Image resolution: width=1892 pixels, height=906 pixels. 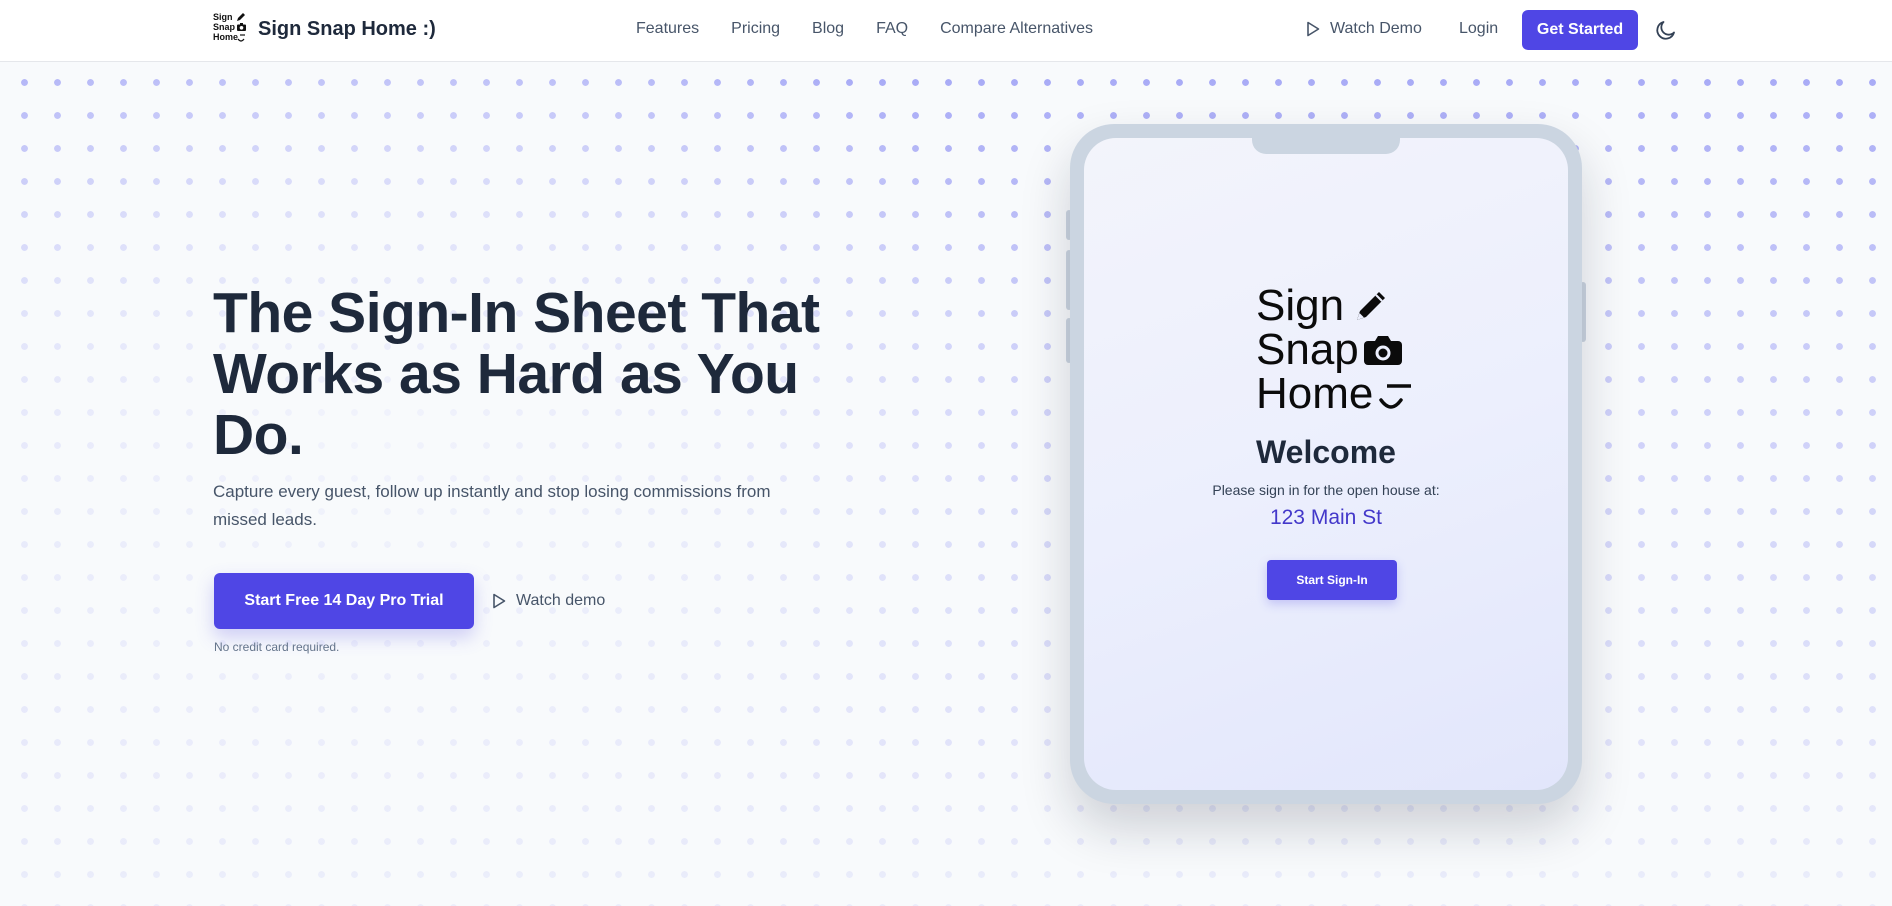 I want to click on brand-name: Sign Snap Home :), so click(x=347, y=28).